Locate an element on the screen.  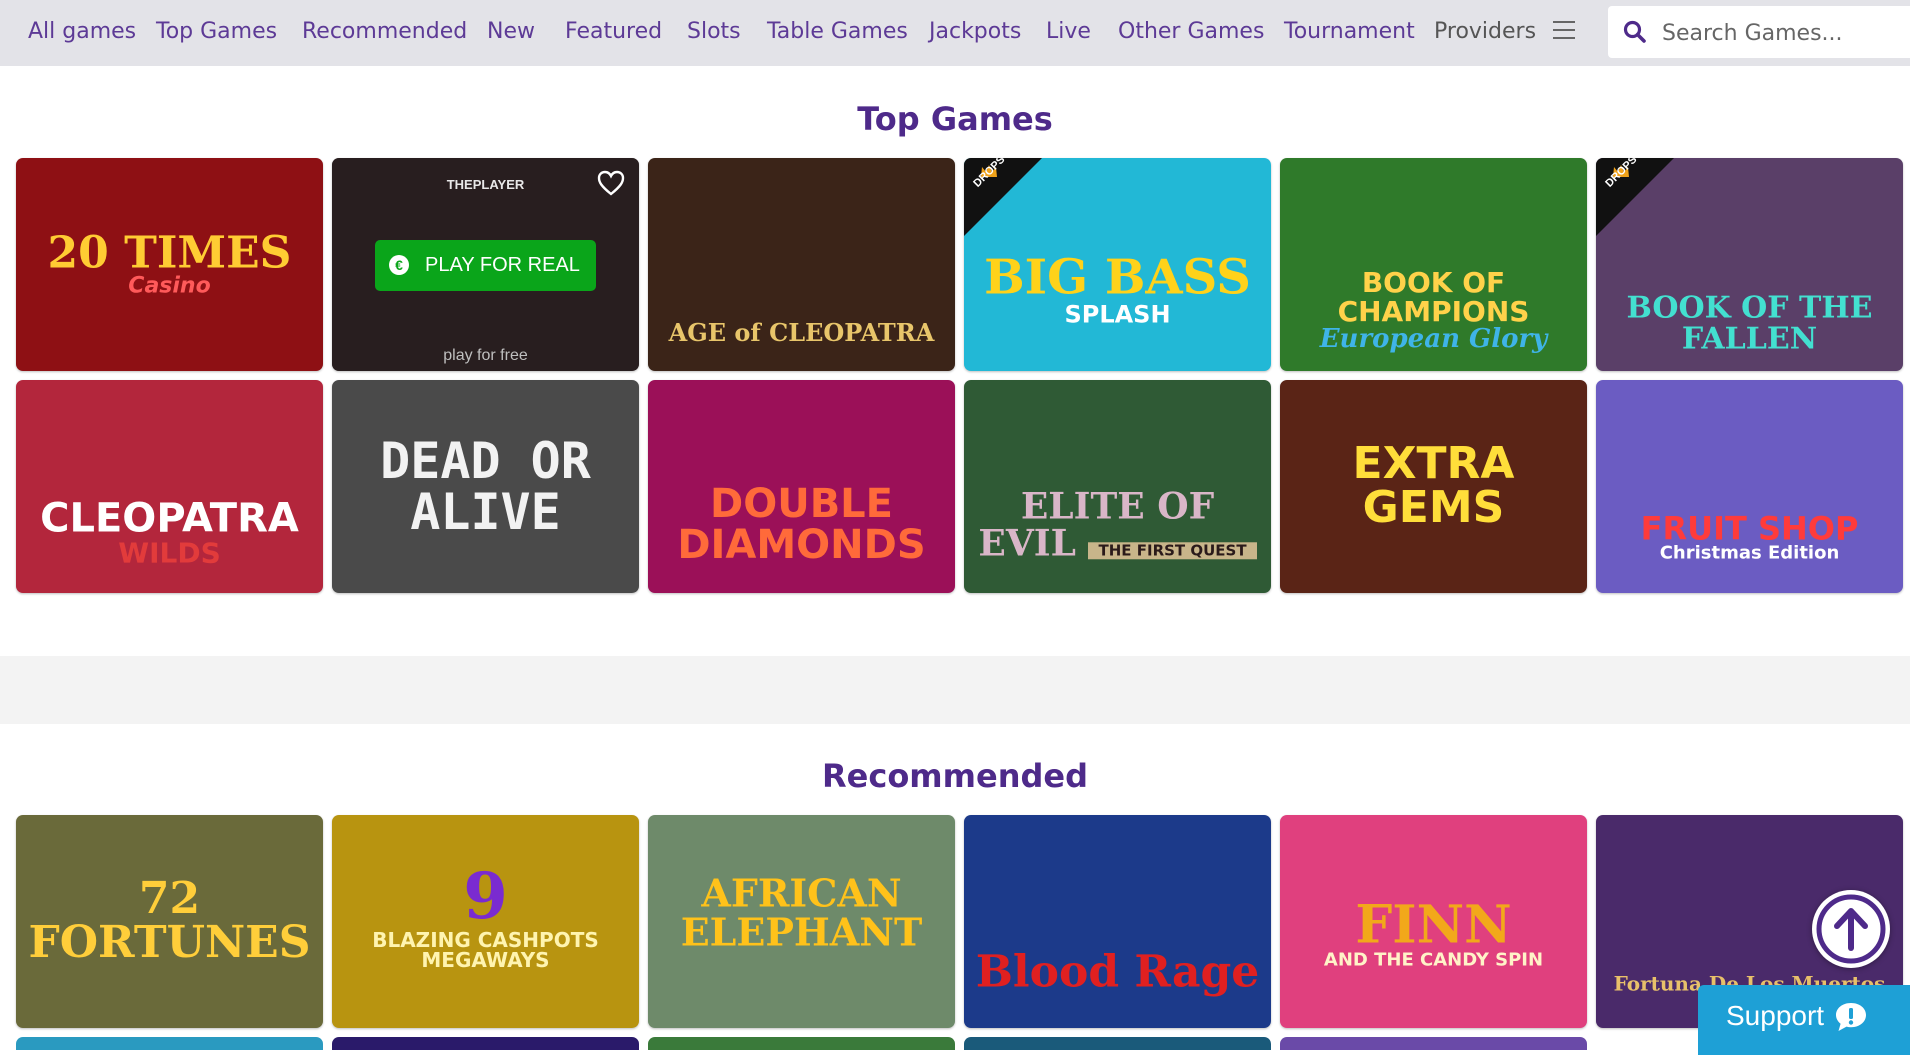
game-tile-hovered: THEPLAYER € PLAY FOR REAL play for free is located at coordinates (485, 264).